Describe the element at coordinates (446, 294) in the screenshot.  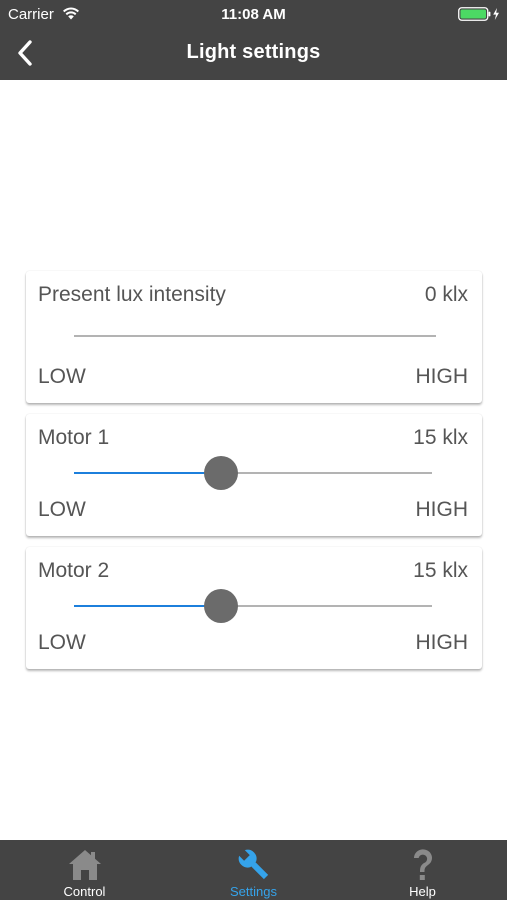
I see `card-value: 0 klx` at that location.